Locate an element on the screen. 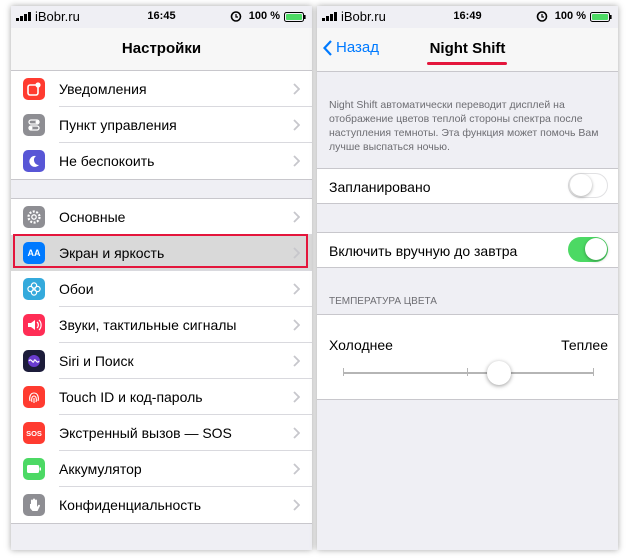  icon-text: SOS is located at coordinates (34, 433).